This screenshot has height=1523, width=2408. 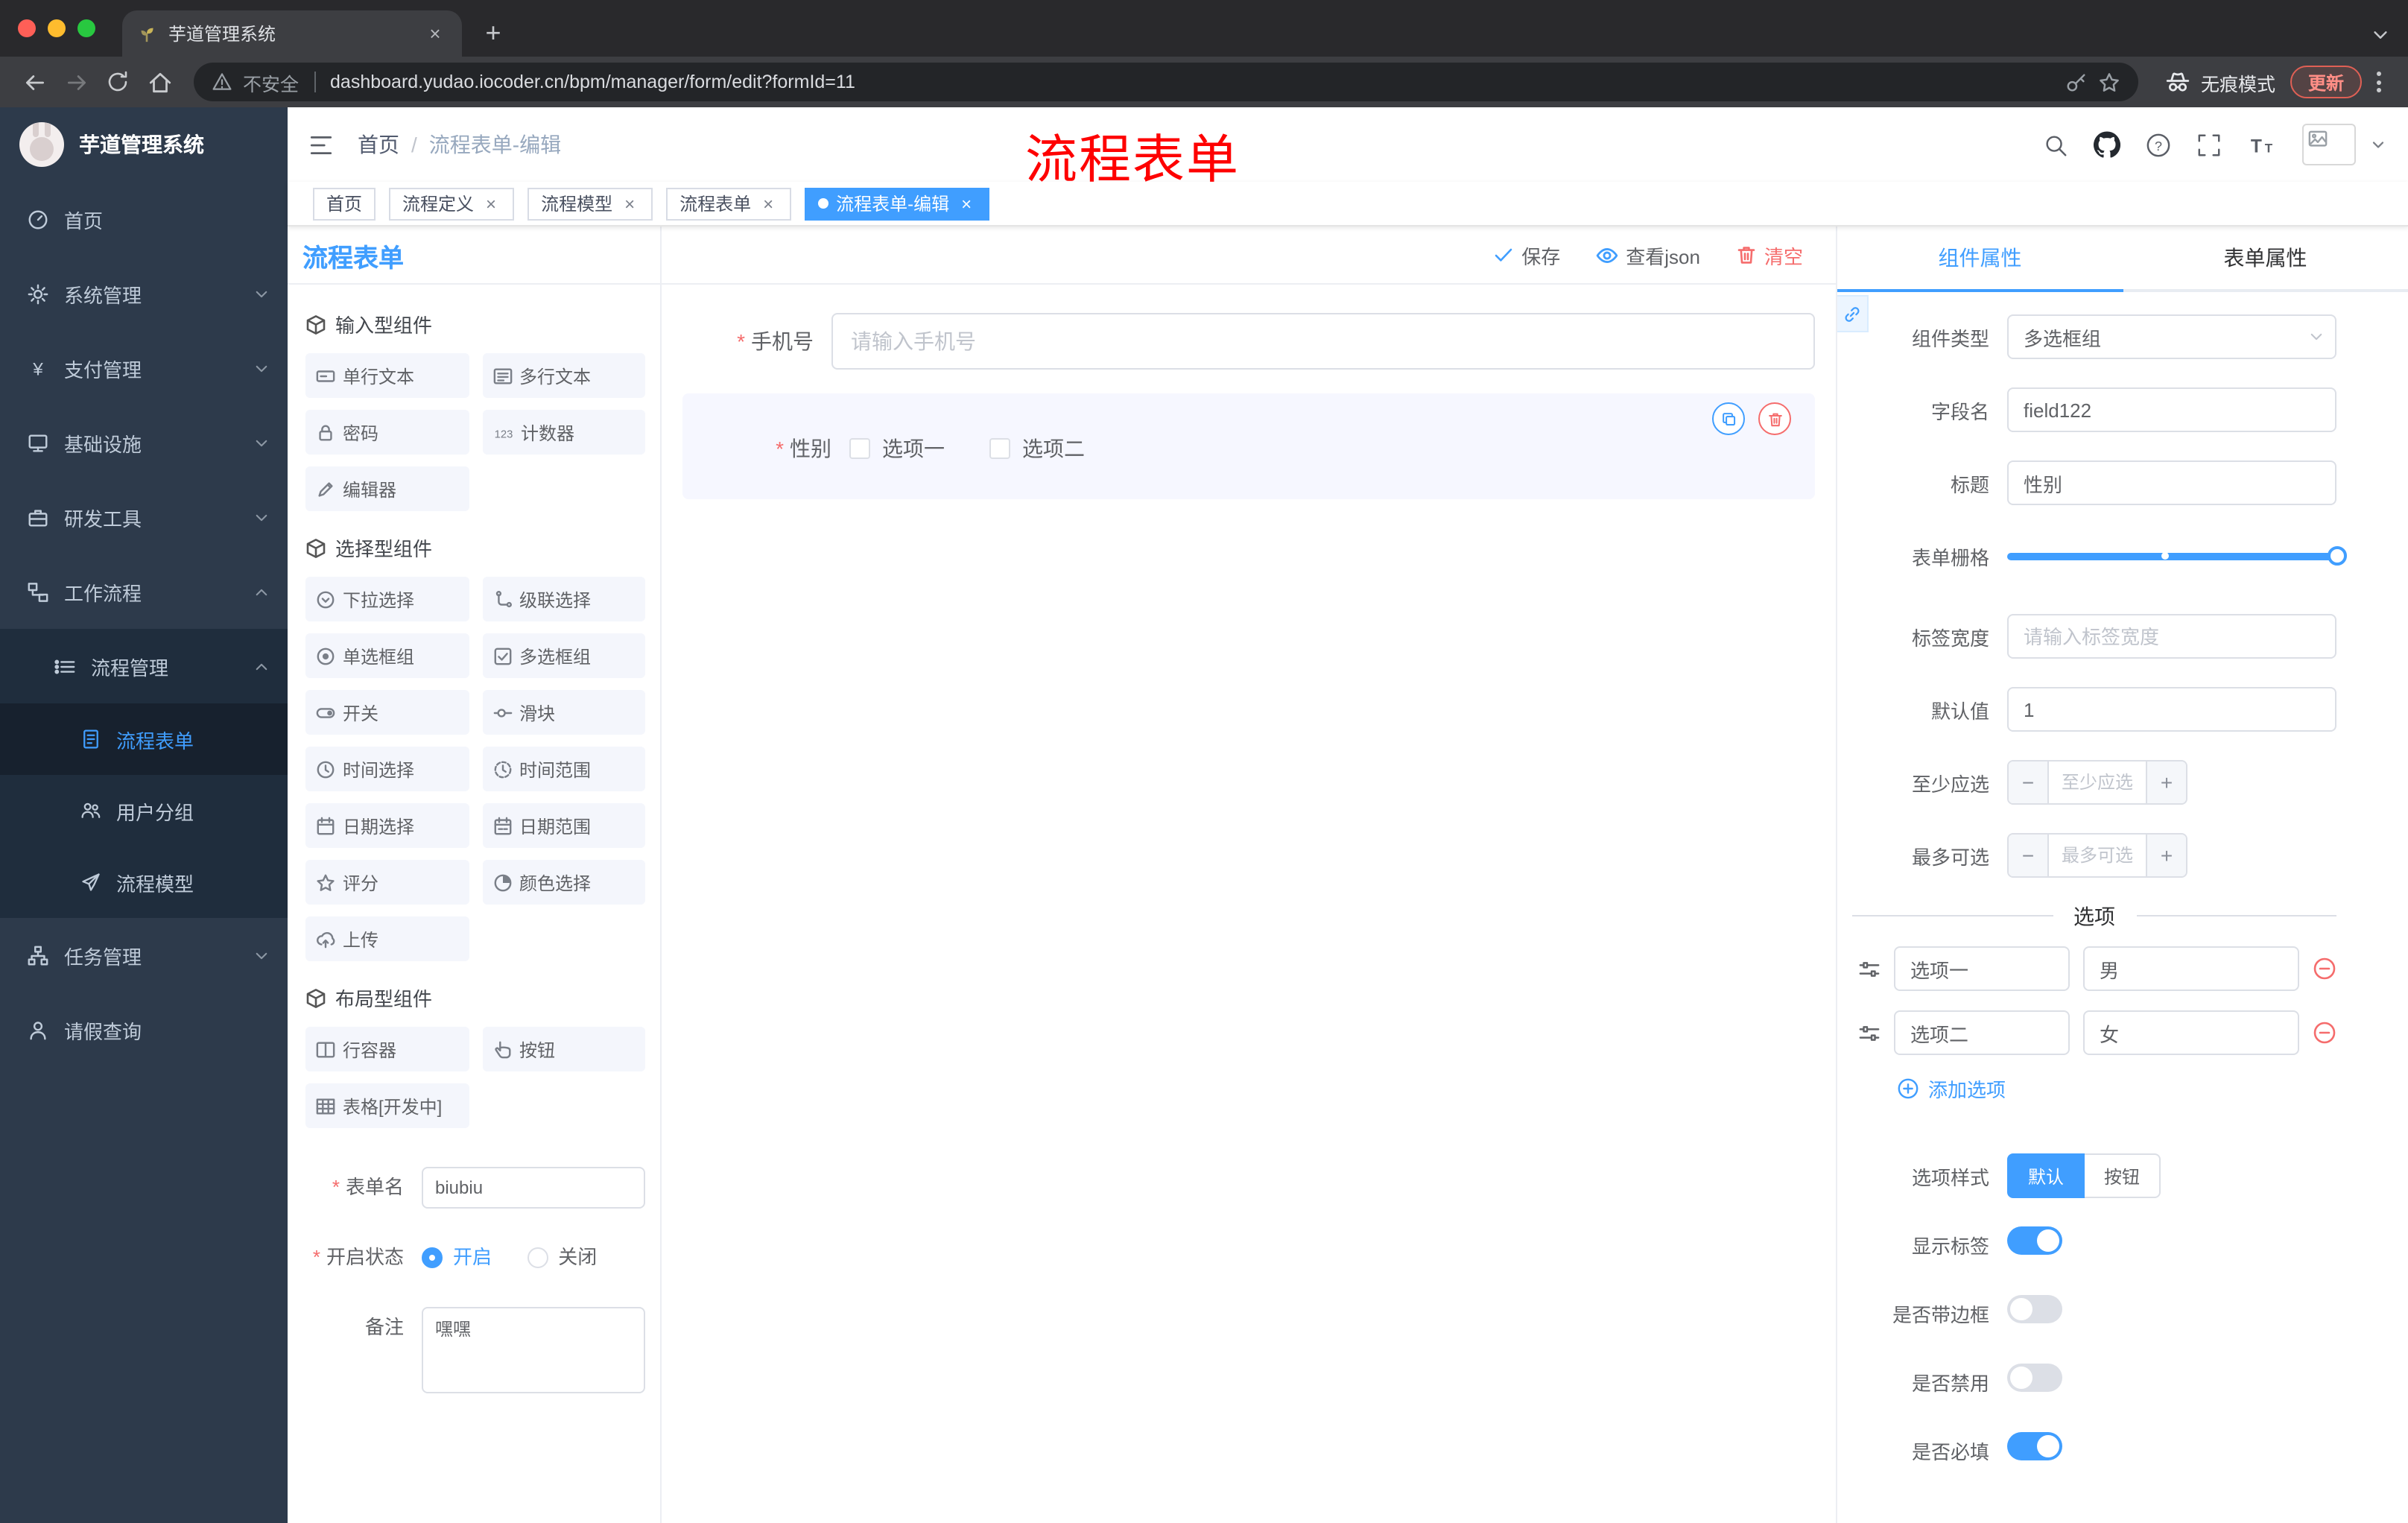 What do you see at coordinates (144, 955) in the screenshot?
I see `sidebar-item-task-management: 任务管理` at bounding box center [144, 955].